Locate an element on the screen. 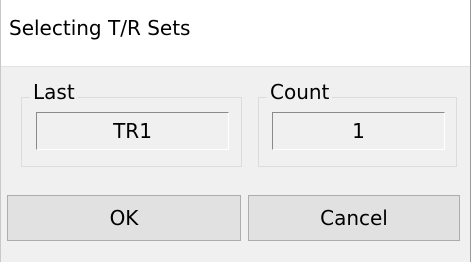 The height and width of the screenshot is (262, 471). window-title: Selecting T/R Sets is located at coordinates (100, 28).